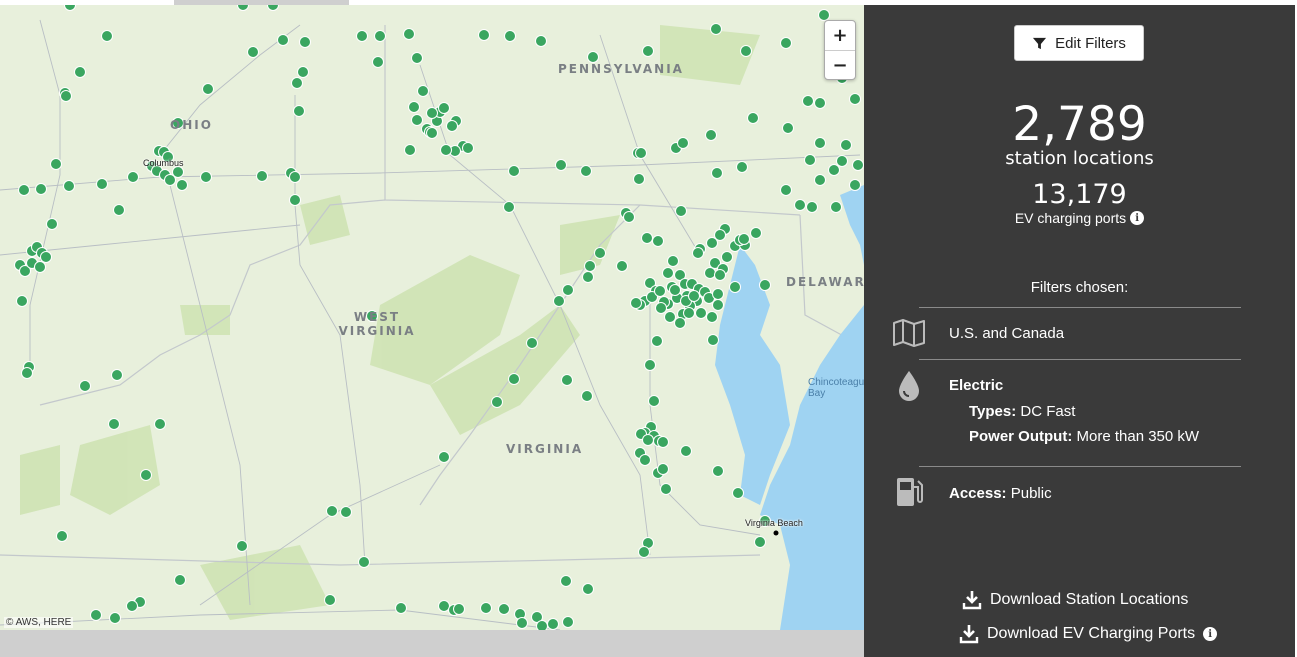 The height and width of the screenshot is (657, 1297). I want to click on download-station-locations-link: Download Station Locations, so click(1075, 600).